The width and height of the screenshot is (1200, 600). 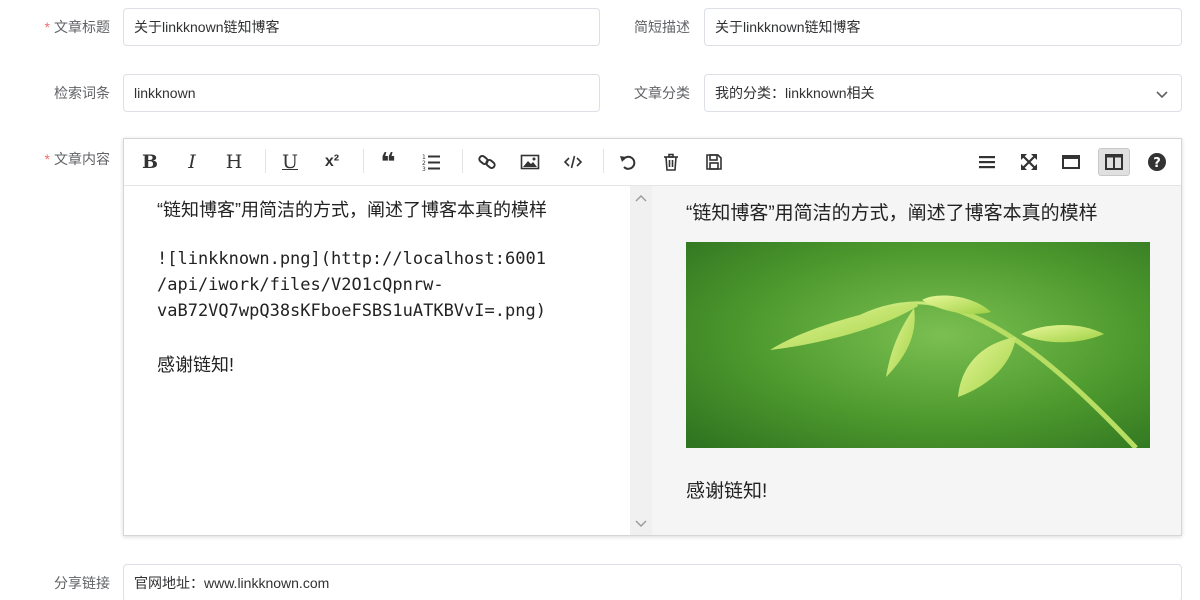 What do you see at coordinates (82, 583) in the screenshot?
I see `share-label: 分享链接` at bounding box center [82, 583].